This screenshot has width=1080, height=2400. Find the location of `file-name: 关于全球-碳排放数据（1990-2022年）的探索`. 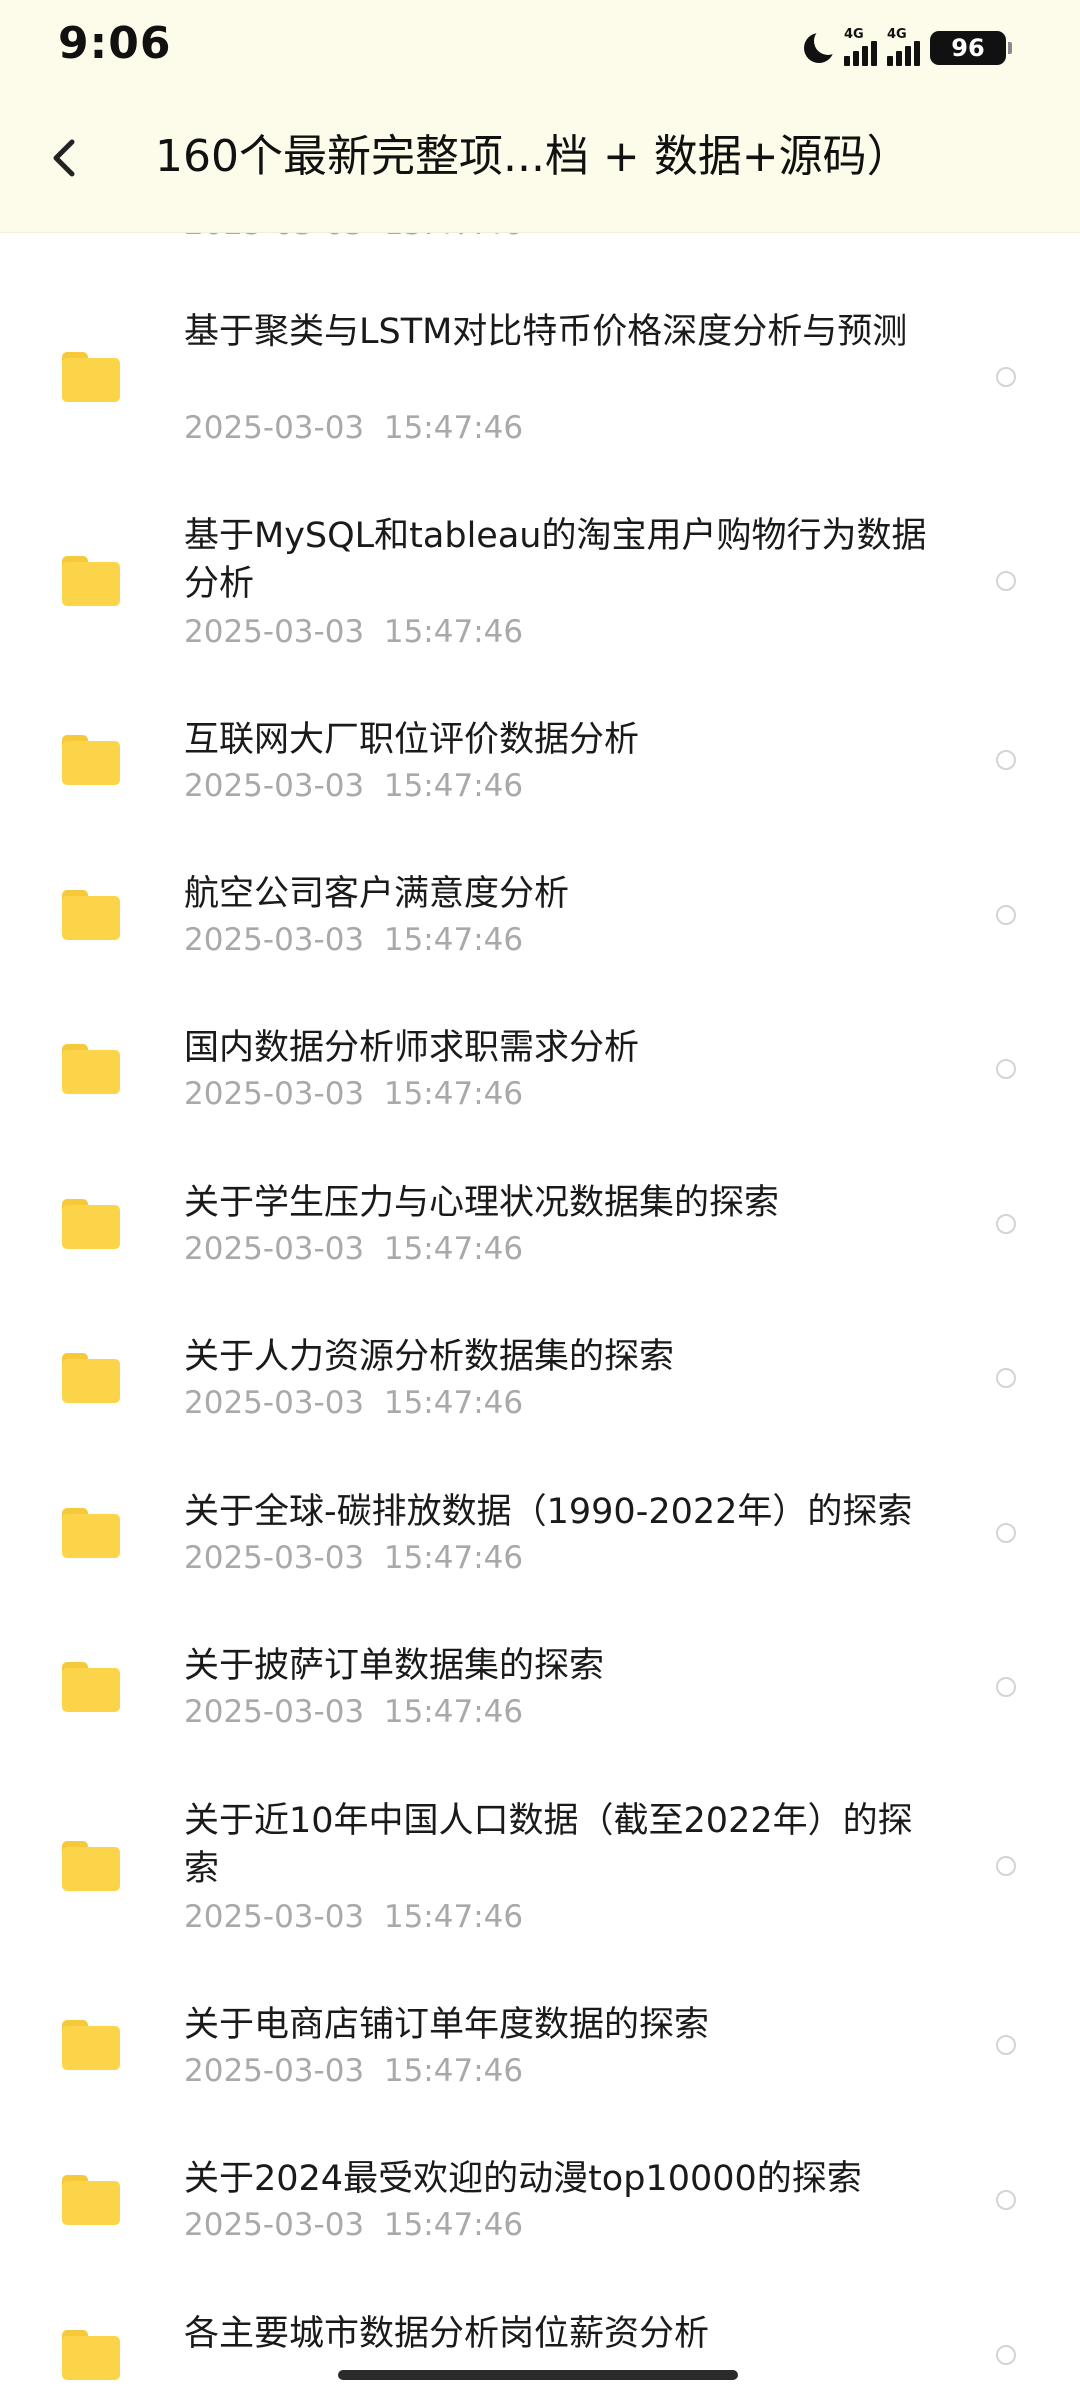

file-name: 关于全球-碳排放数据（1990-2022年）的探索 is located at coordinates (548, 1512).